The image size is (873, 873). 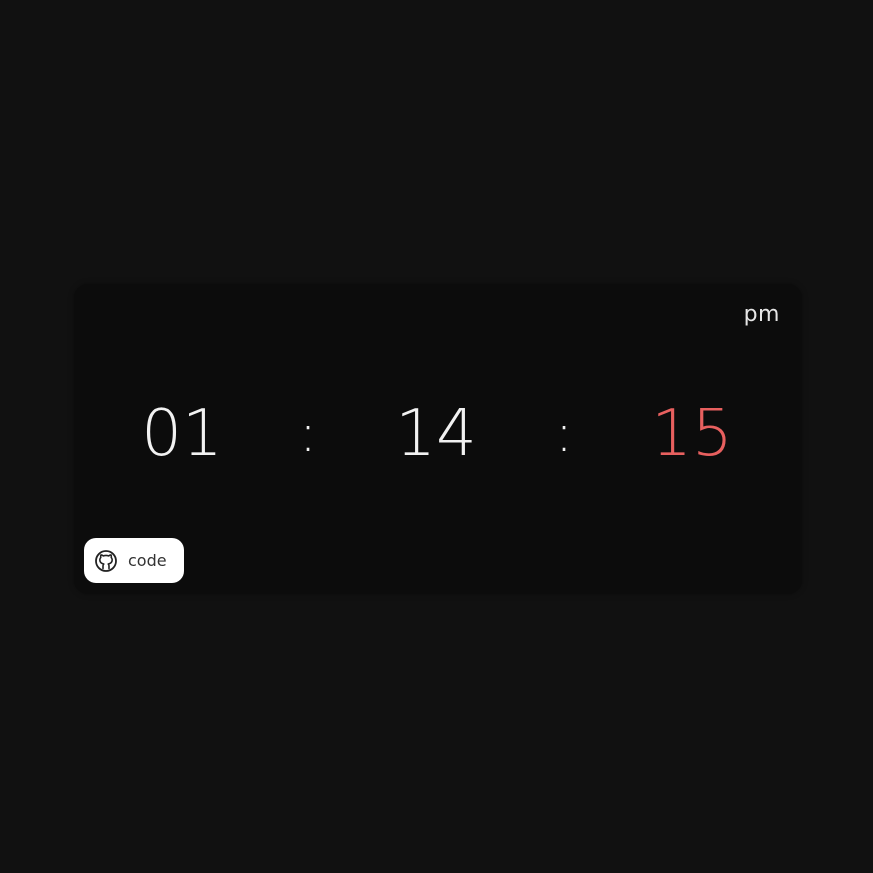 What do you see at coordinates (106, 561) in the screenshot?
I see `github-icon` at bounding box center [106, 561].